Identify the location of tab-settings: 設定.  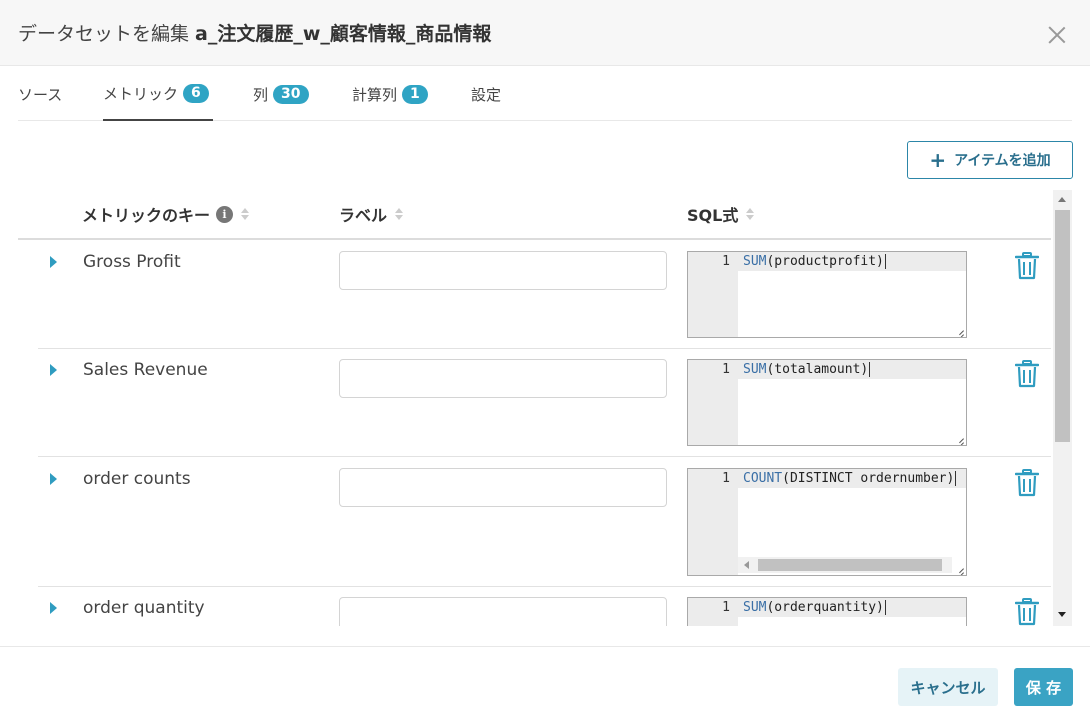
(486, 94).